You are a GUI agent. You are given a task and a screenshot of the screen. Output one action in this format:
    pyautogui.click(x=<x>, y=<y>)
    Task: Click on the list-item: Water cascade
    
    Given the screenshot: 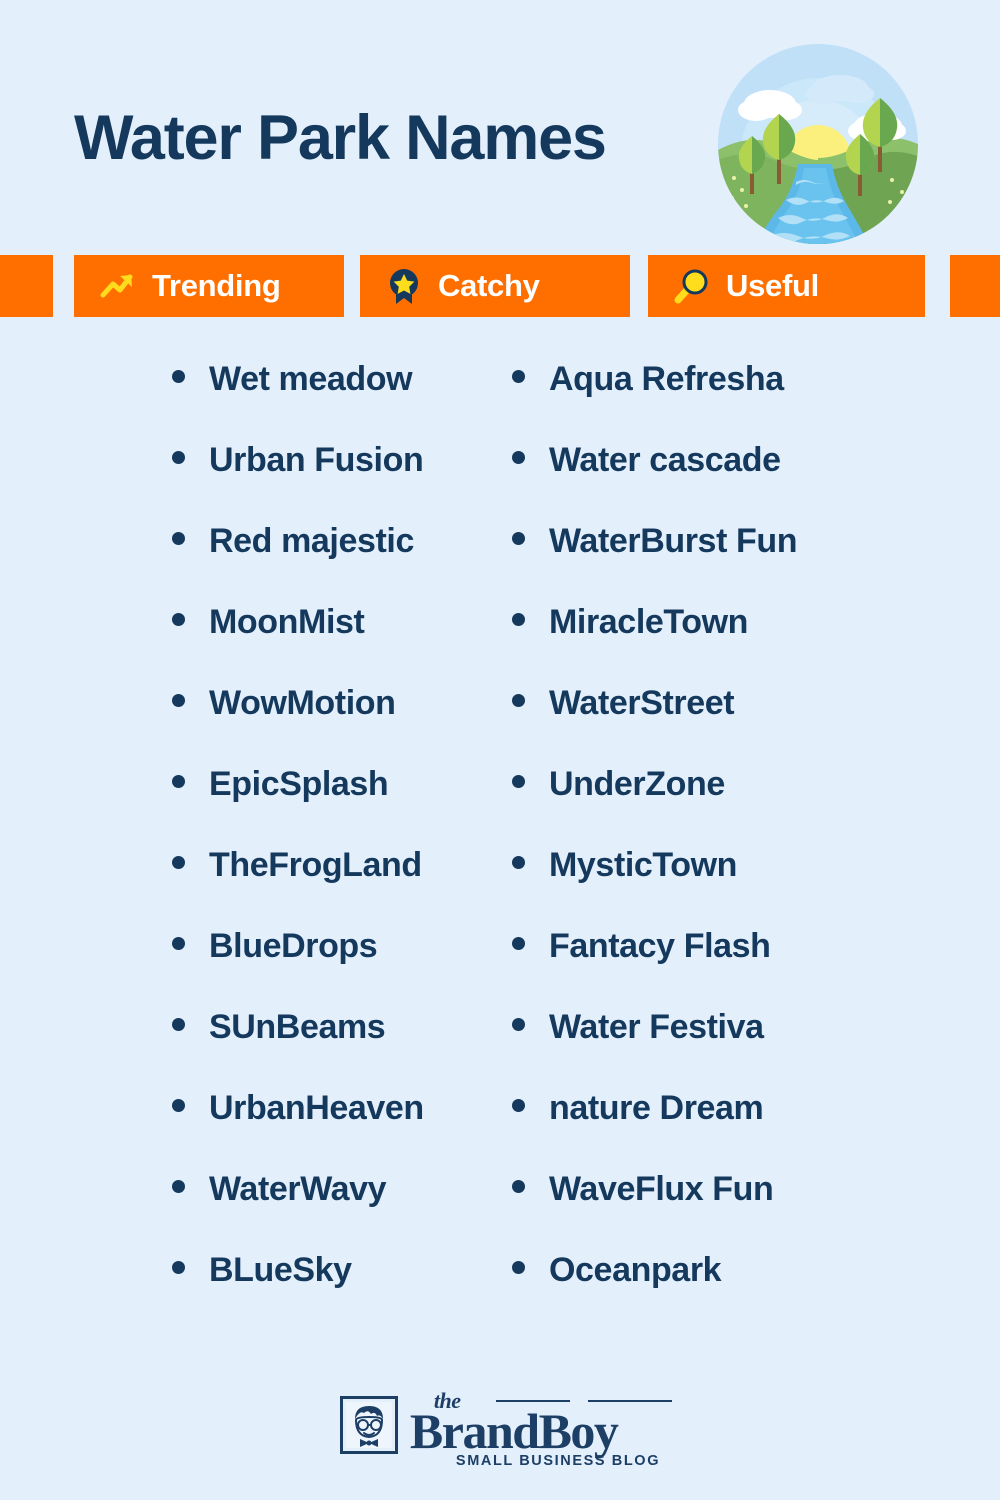 What is the action you would take?
    pyautogui.click(x=722, y=481)
    